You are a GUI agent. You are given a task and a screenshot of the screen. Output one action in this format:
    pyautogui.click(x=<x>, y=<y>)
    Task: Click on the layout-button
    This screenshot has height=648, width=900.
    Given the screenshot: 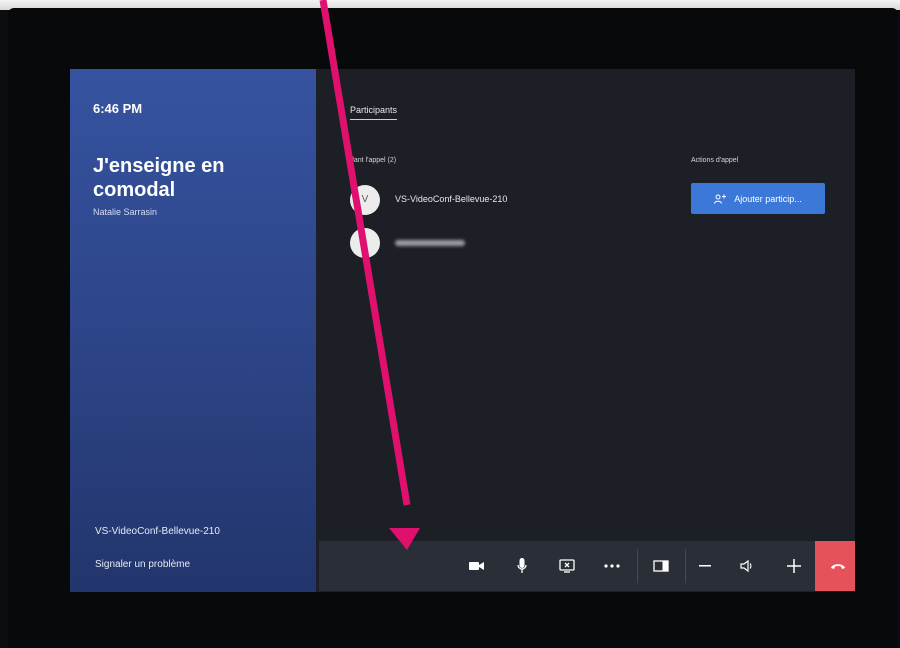 What is the action you would take?
    pyautogui.click(x=661, y=566)
    